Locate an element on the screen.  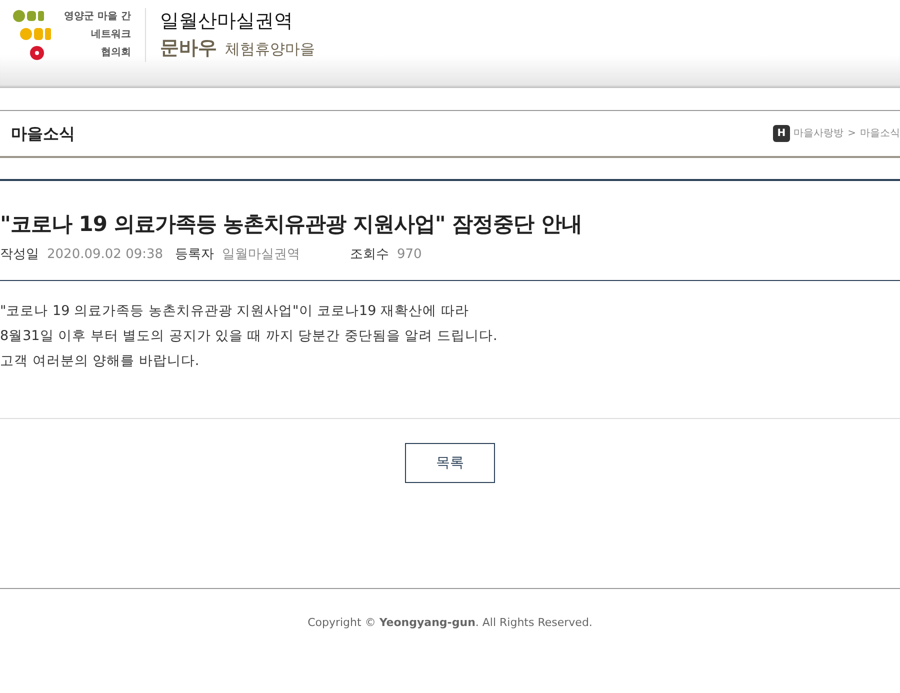
logo-text: 영양군 마을 간 is located at coordinates (97, 17).